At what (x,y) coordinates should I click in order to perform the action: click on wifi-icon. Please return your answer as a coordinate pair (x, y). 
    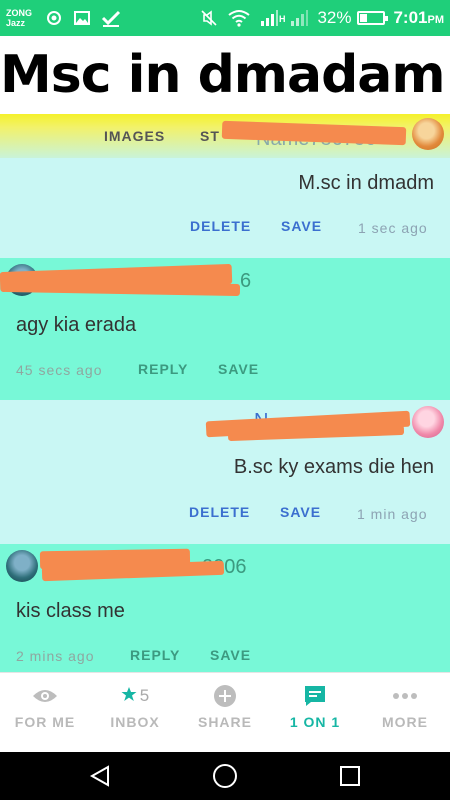
    Looking at the image, I should click on (239, 18).